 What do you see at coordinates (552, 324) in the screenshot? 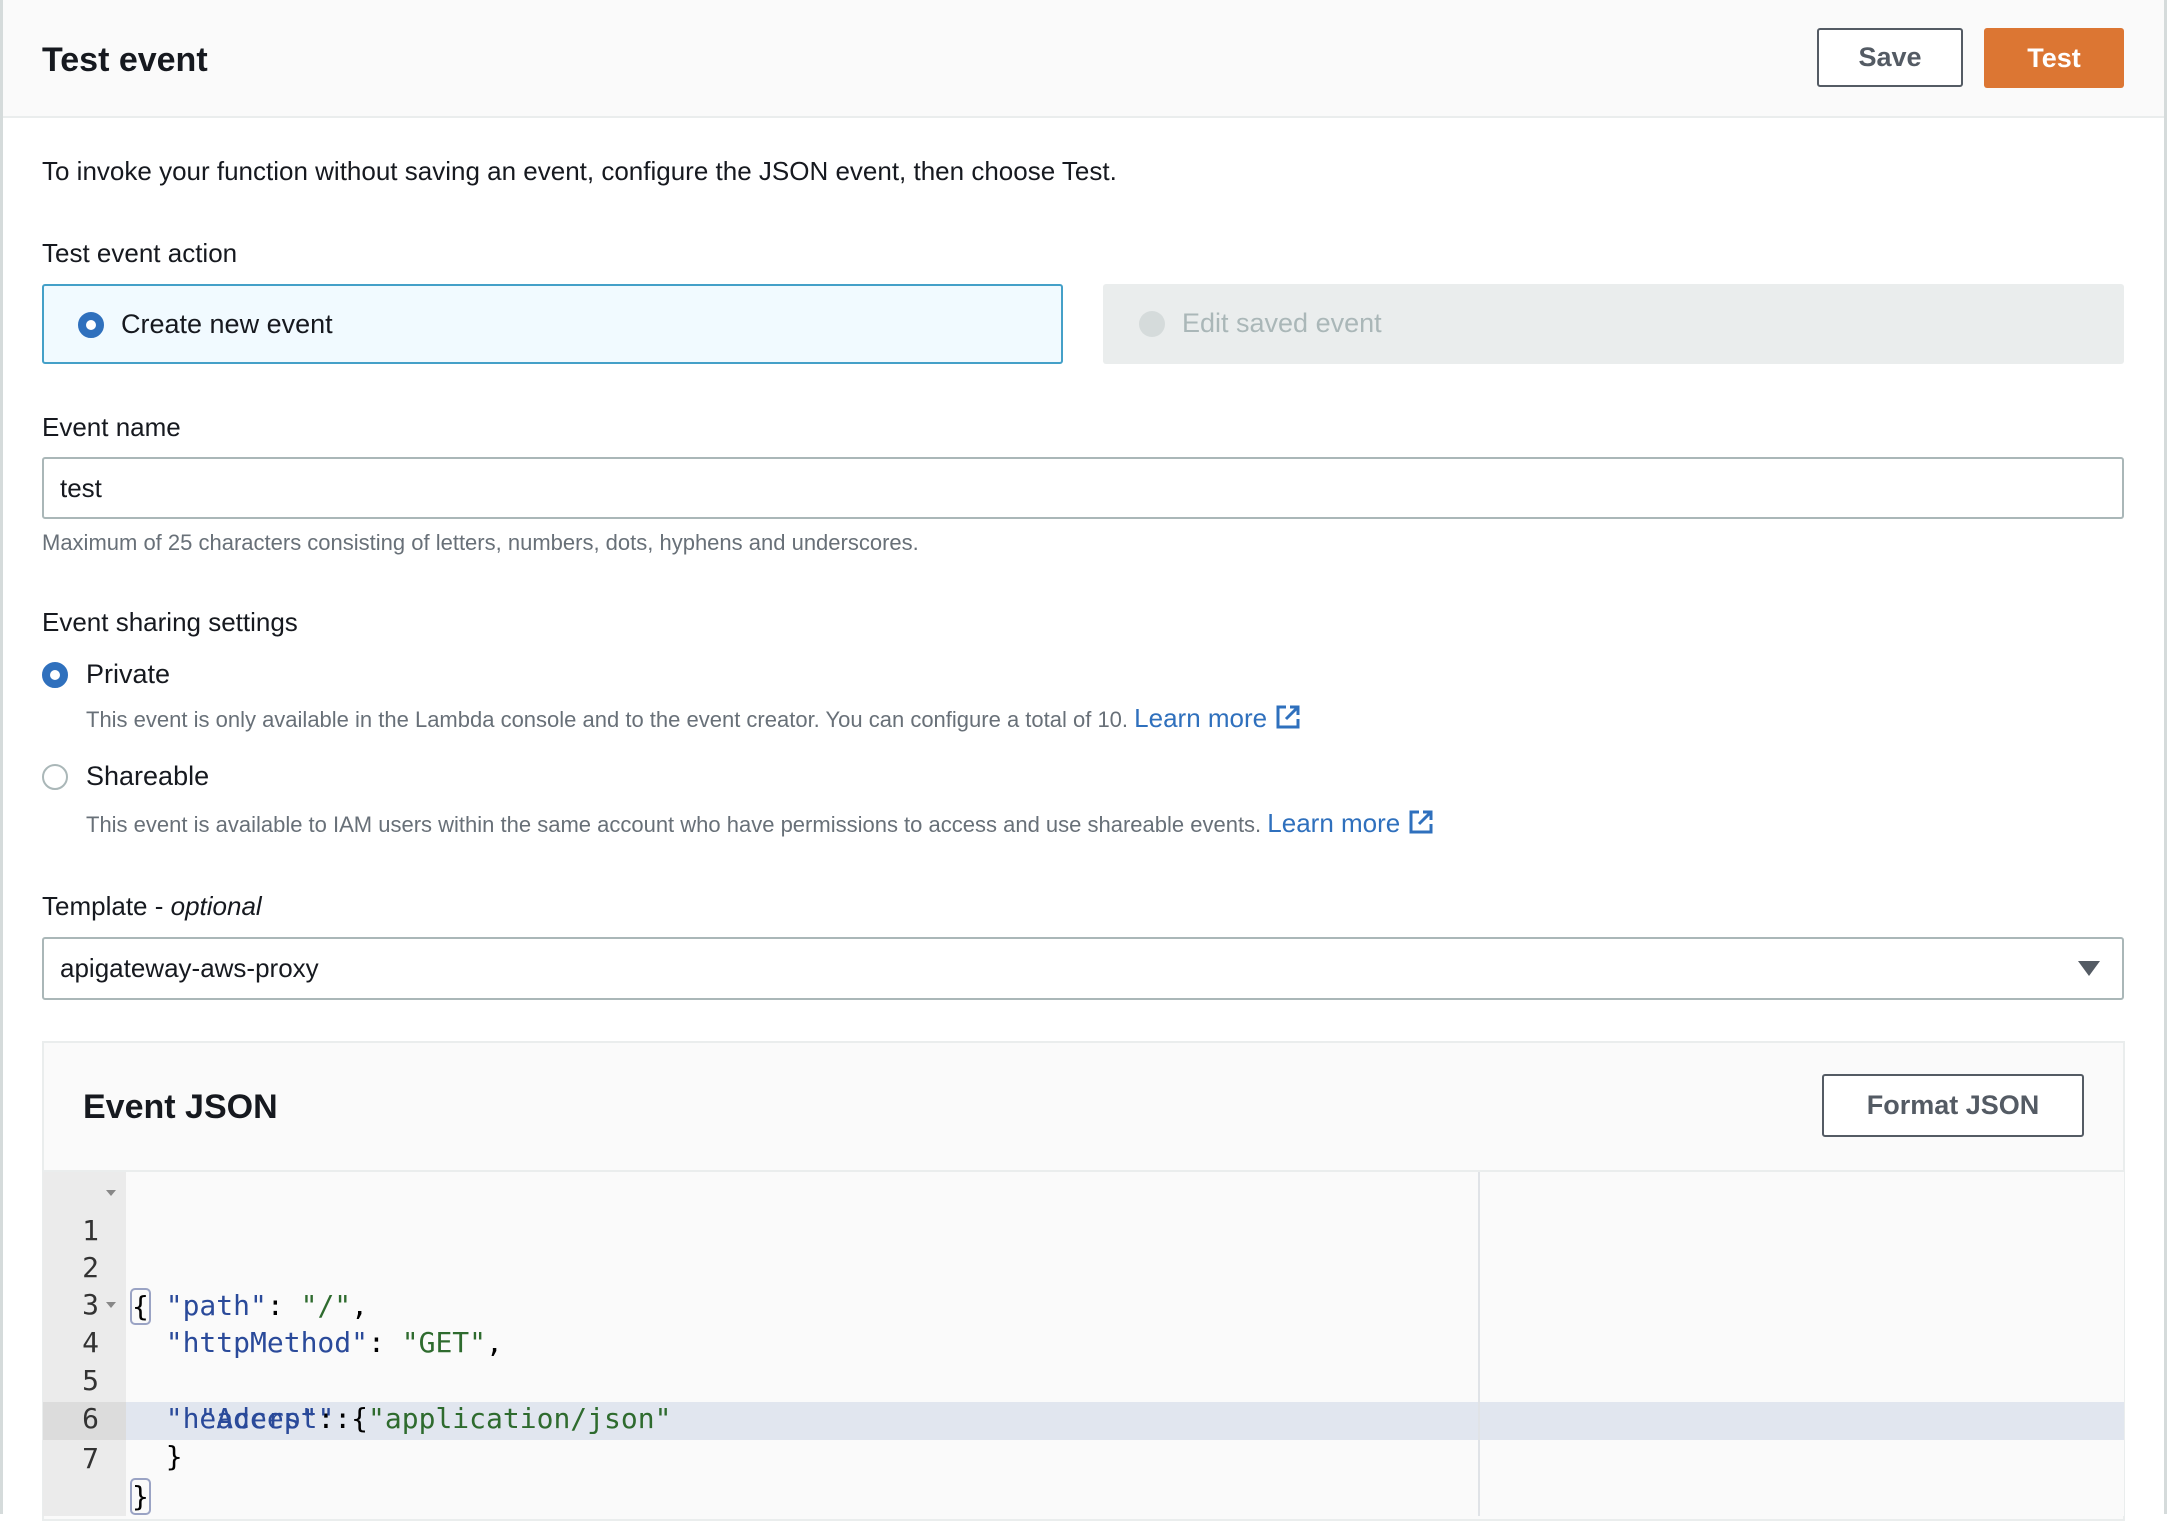
I see `create-new-event-option: Create new event` at bounding box center [552, 324].